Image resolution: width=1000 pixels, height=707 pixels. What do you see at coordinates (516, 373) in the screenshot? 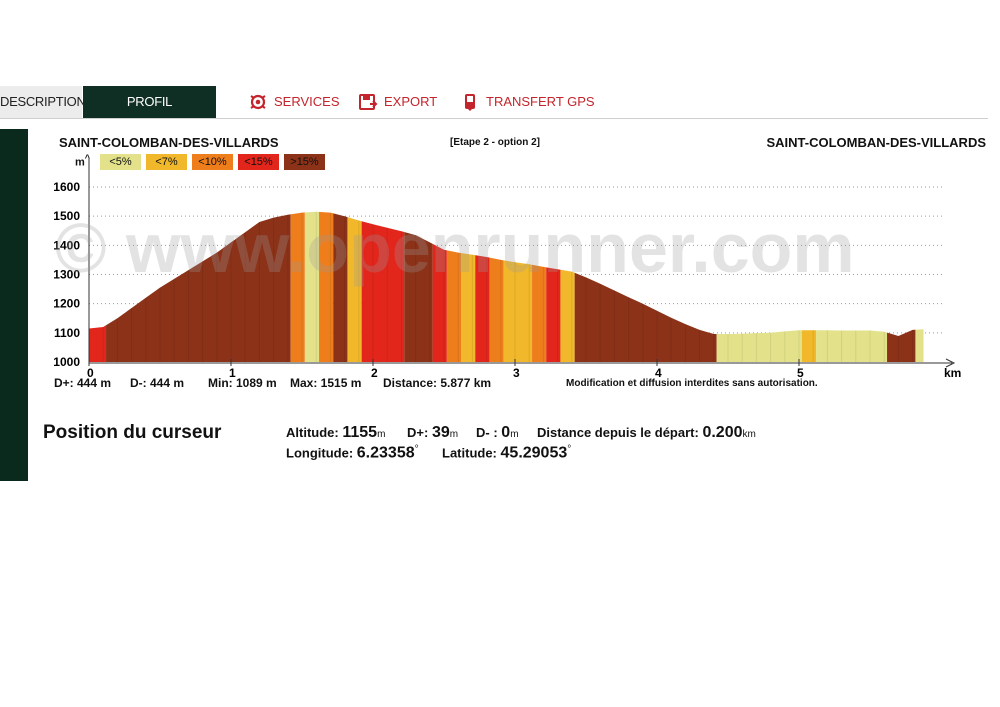
I see `x-tick-label: 3` at bounding box center [516, 373].